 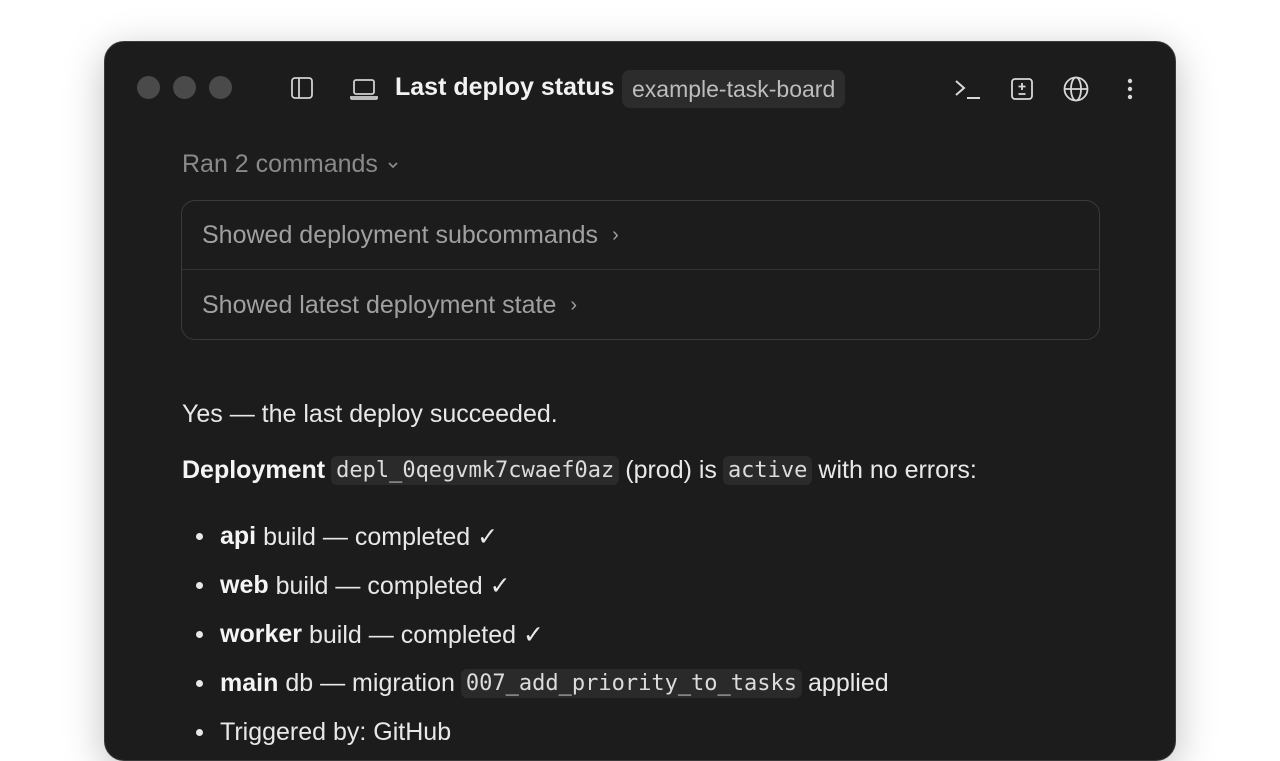 What do you see at coordinates (370, 414) in the screenshot?
I see `answer-text: Yes — the last deploy succeeded.` at bounding box center [370, 414].